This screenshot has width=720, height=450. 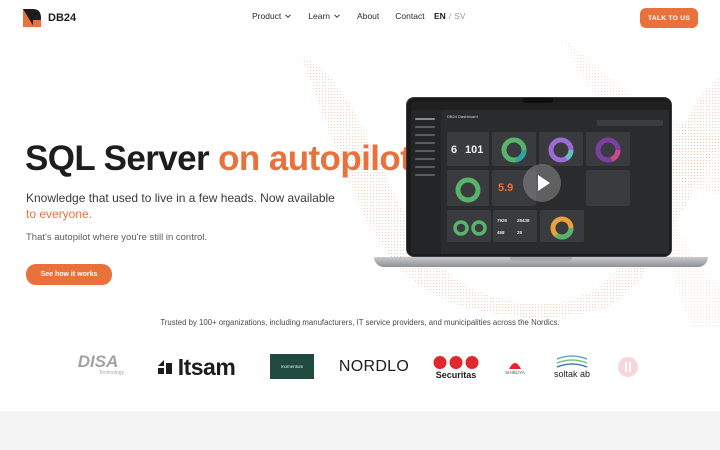 I want to click on nav-item-learn: Learn, so click(x=324, y=16).